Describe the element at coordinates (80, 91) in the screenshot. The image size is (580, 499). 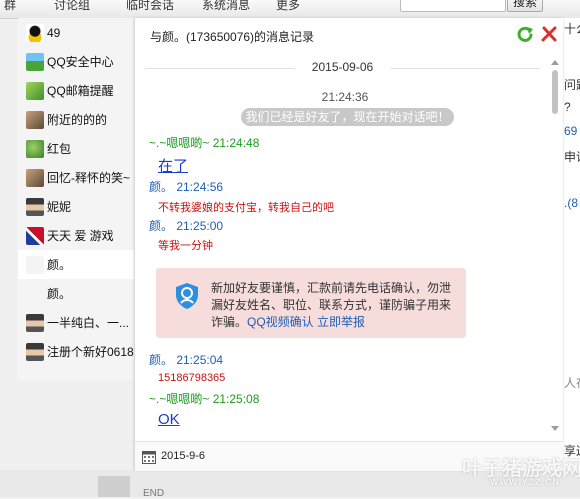
I see `contact-label: QQ邮箱提醒` at that location.